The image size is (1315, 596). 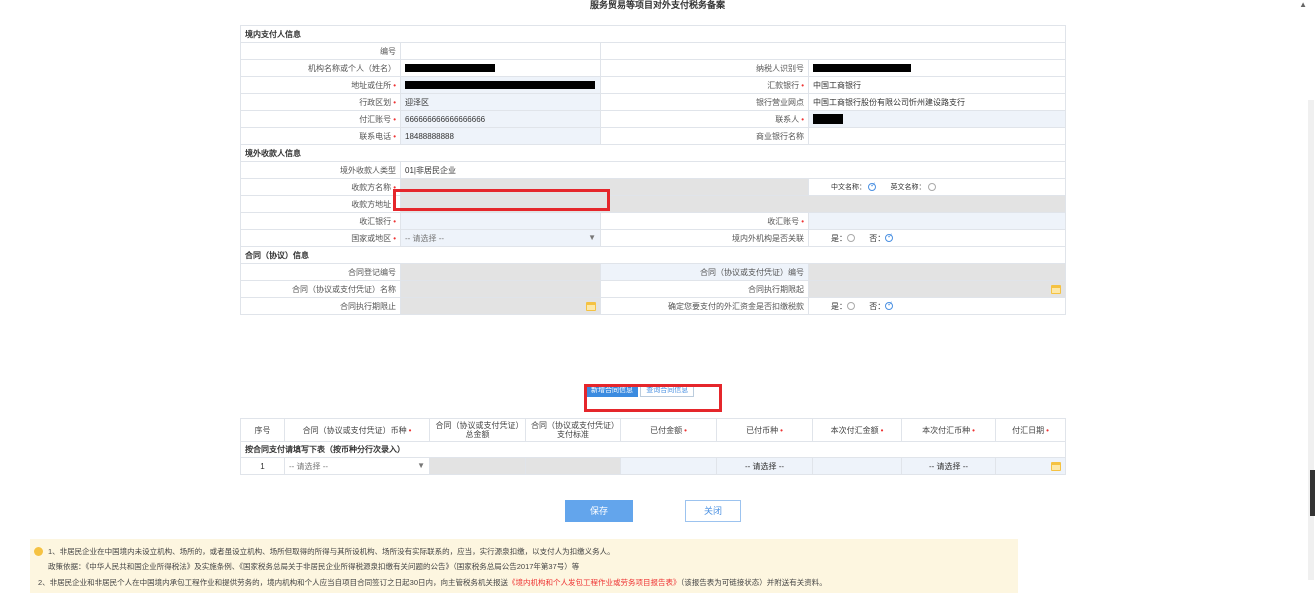 What do you see at coordinates (1312, 493) in the screenshot?
I see `side-panel-edge` at bounding box center [1312, 493].